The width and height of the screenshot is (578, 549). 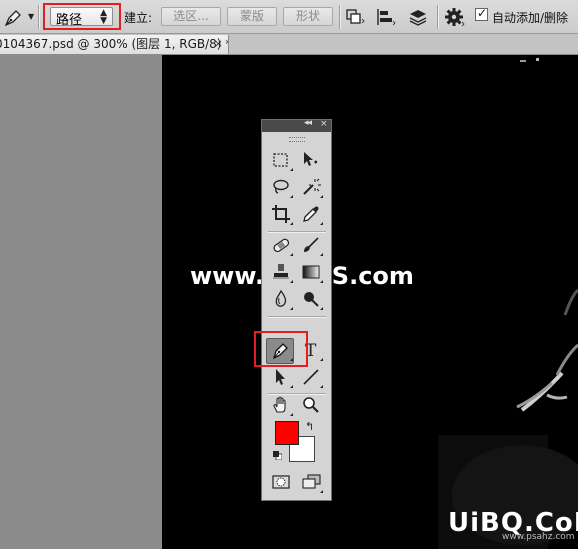 I want to click on blur-tool, so click(x=281, y=299).